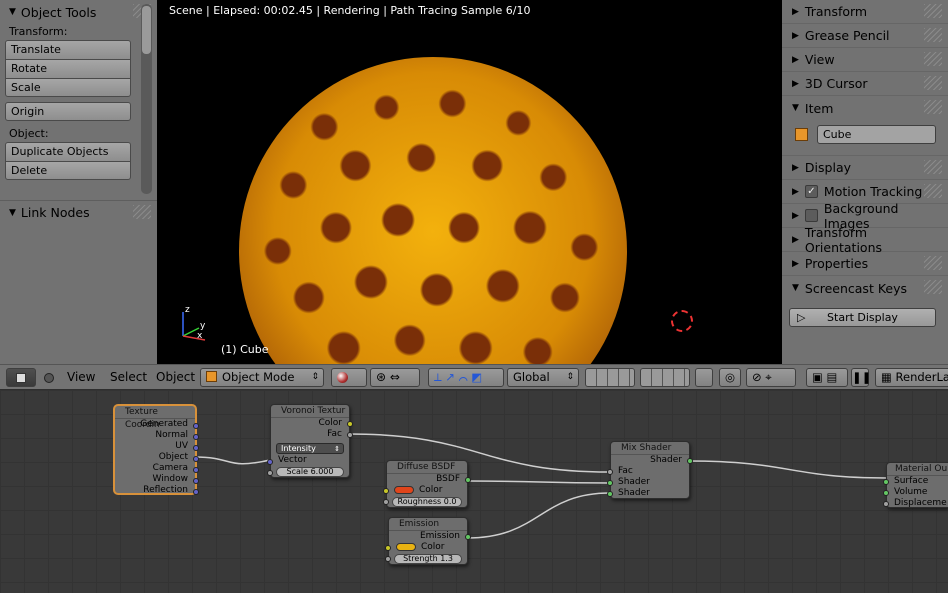 Image resolution: width=948 pixels, height=593 pixels. I want to click on select-menu: Select, so click(128, 377).